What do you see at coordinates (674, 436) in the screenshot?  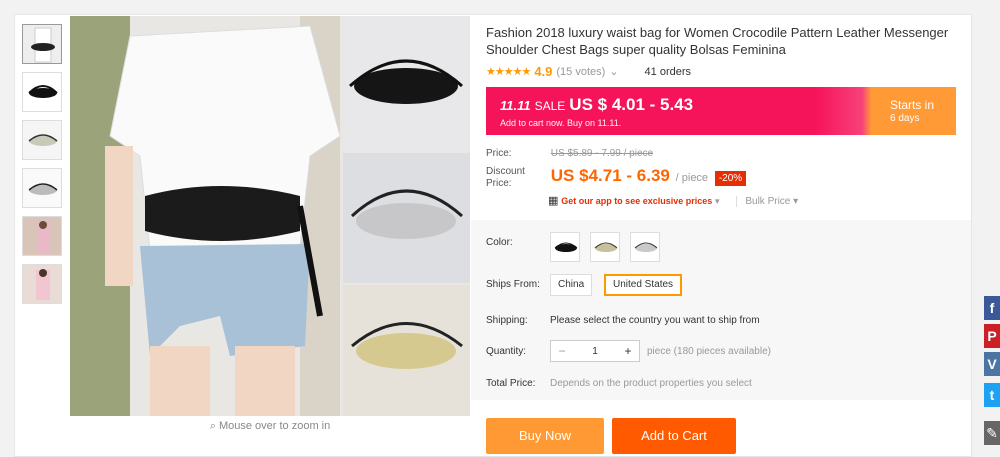 I see `add-to-cart-button: Add to Cart` at bounding box center [674, 436].